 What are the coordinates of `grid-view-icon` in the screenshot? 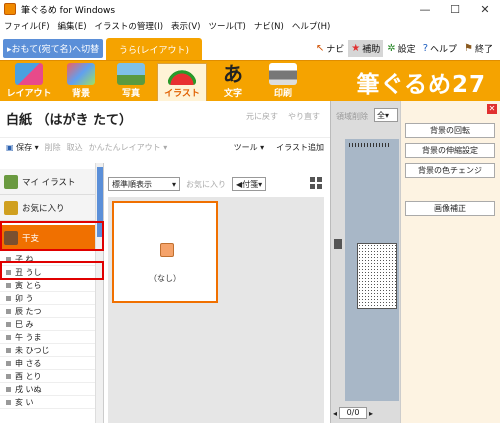 It's located at (316, 183).